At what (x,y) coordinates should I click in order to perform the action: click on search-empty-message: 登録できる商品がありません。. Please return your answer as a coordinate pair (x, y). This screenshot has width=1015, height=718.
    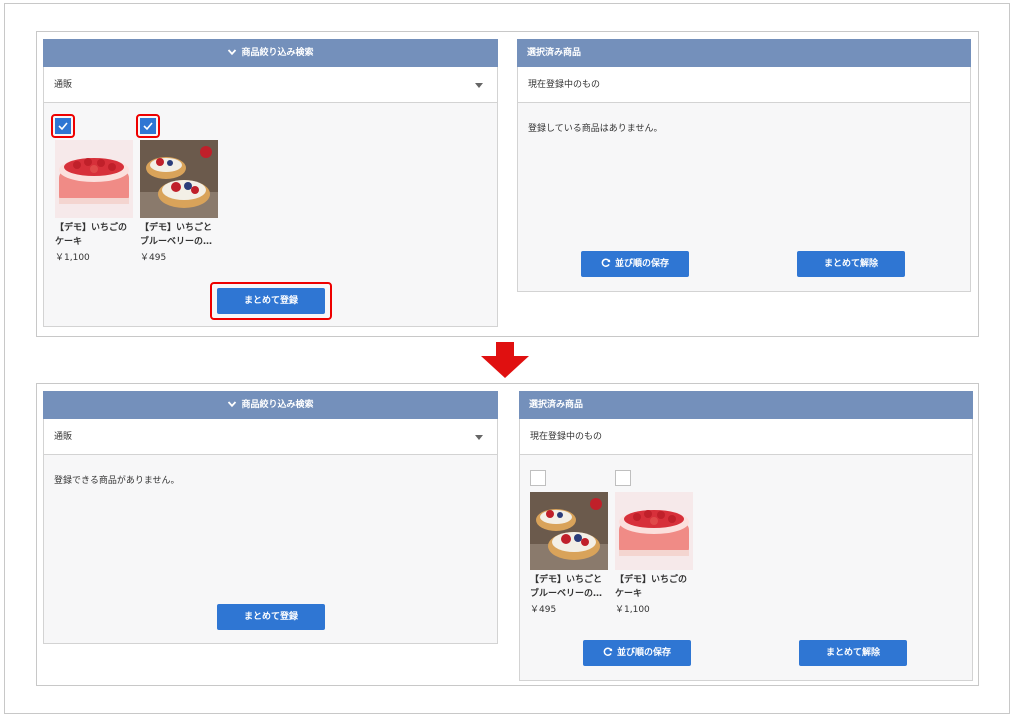
    Looking at the image, I should click on (117, 481).